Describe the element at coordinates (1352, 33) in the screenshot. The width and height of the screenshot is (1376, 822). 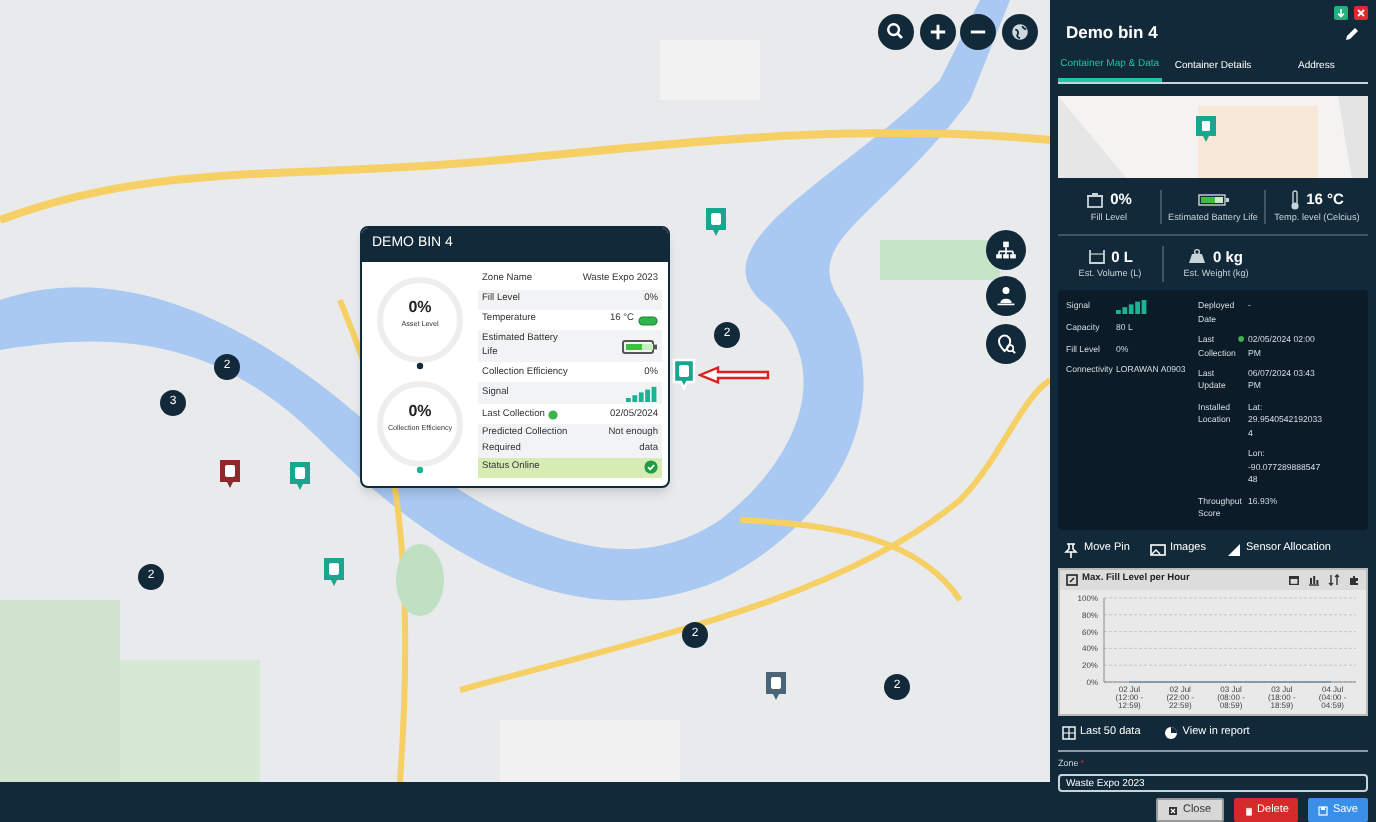
I see `pencil-icon` at that location.